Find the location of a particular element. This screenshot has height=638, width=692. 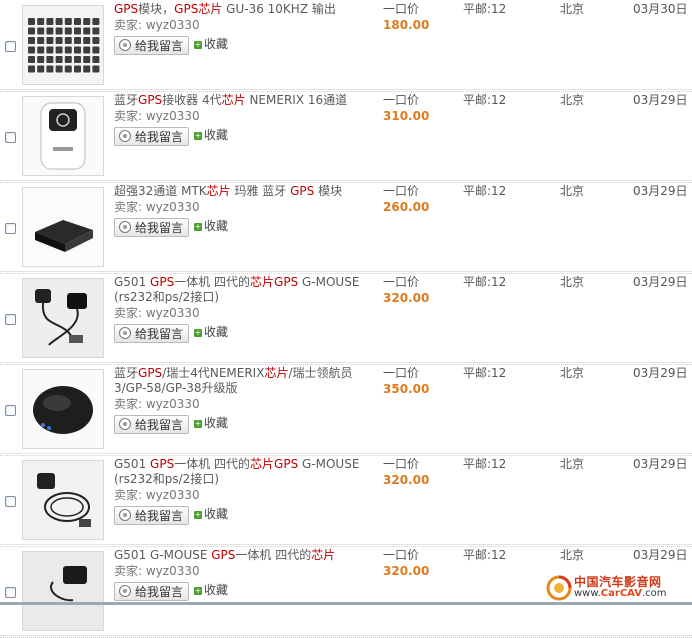

product-title-link: 蓝牙GPS接收器 4代芯片 NEMERIX 16通道 is located at coordinates (245, 100).